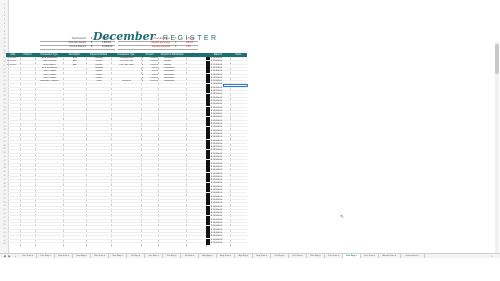 This screenshot has width=500, height=281. What do you see at coordinates (4, 20) in the screenshot?
I see `row-number: 5` at bounding box center [4, 20].